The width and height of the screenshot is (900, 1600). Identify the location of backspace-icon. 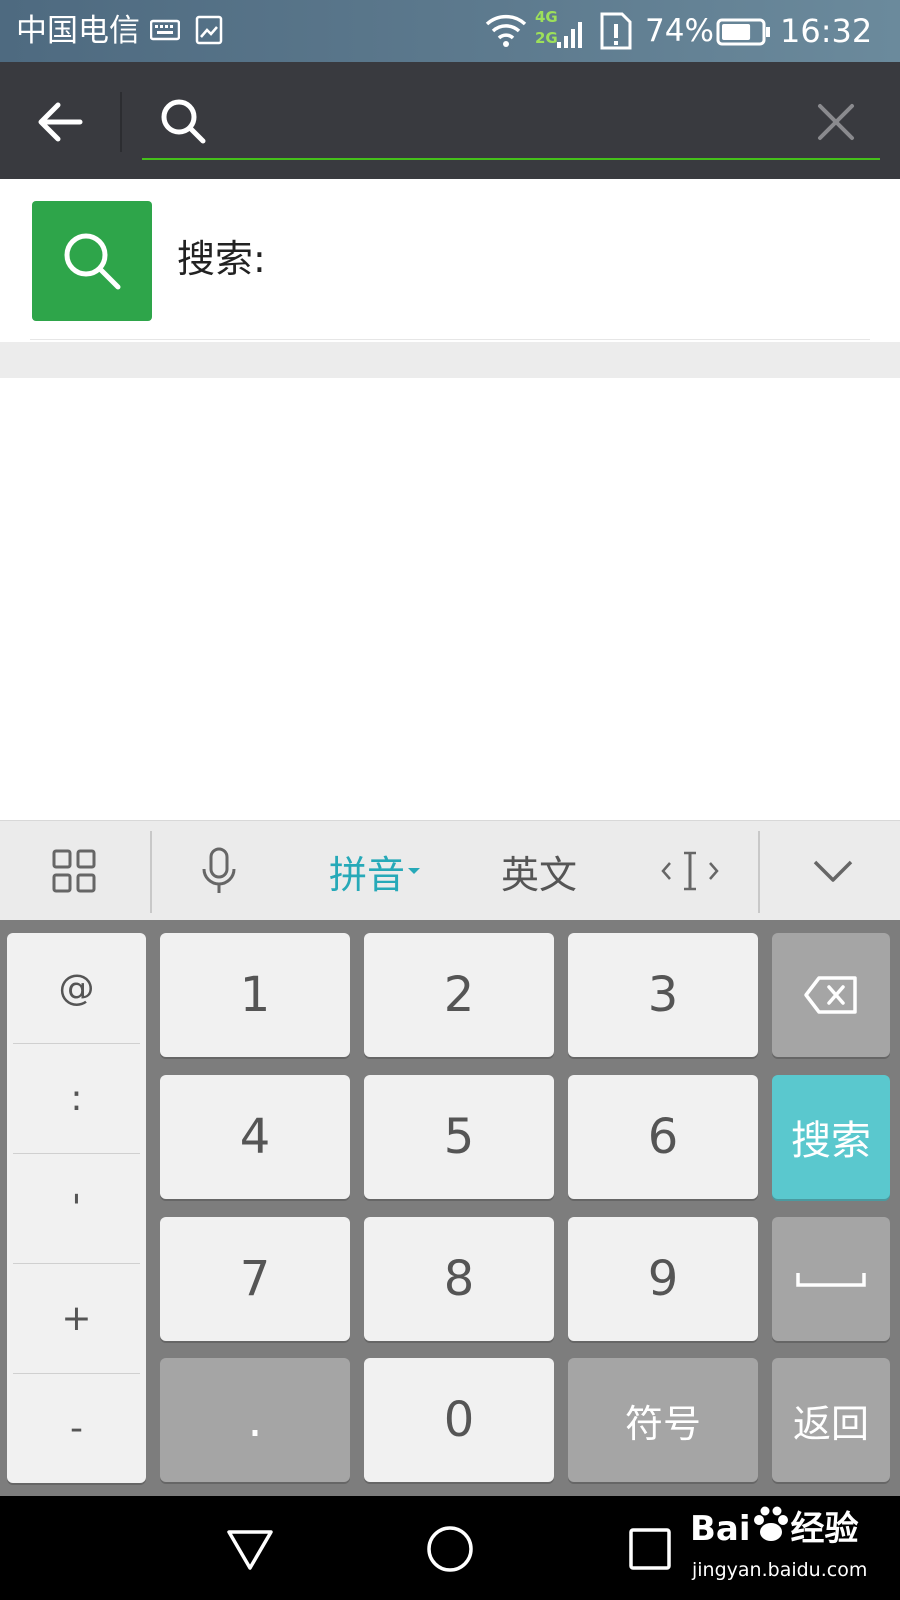
(830, 995).